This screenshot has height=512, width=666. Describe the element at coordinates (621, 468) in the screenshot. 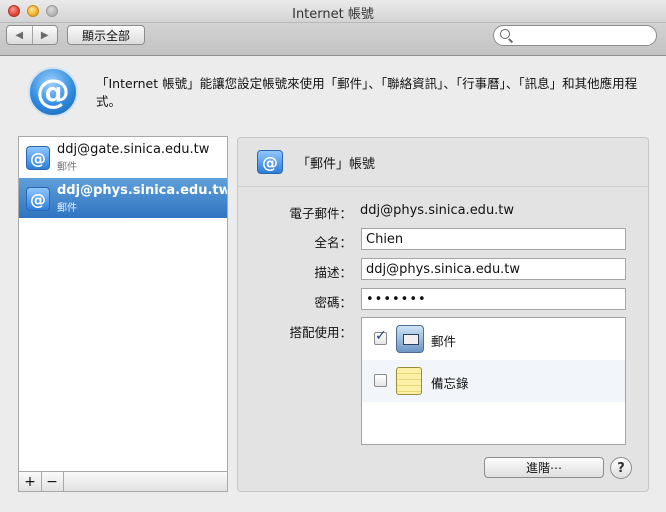

I see `help-button: ?` at that location.